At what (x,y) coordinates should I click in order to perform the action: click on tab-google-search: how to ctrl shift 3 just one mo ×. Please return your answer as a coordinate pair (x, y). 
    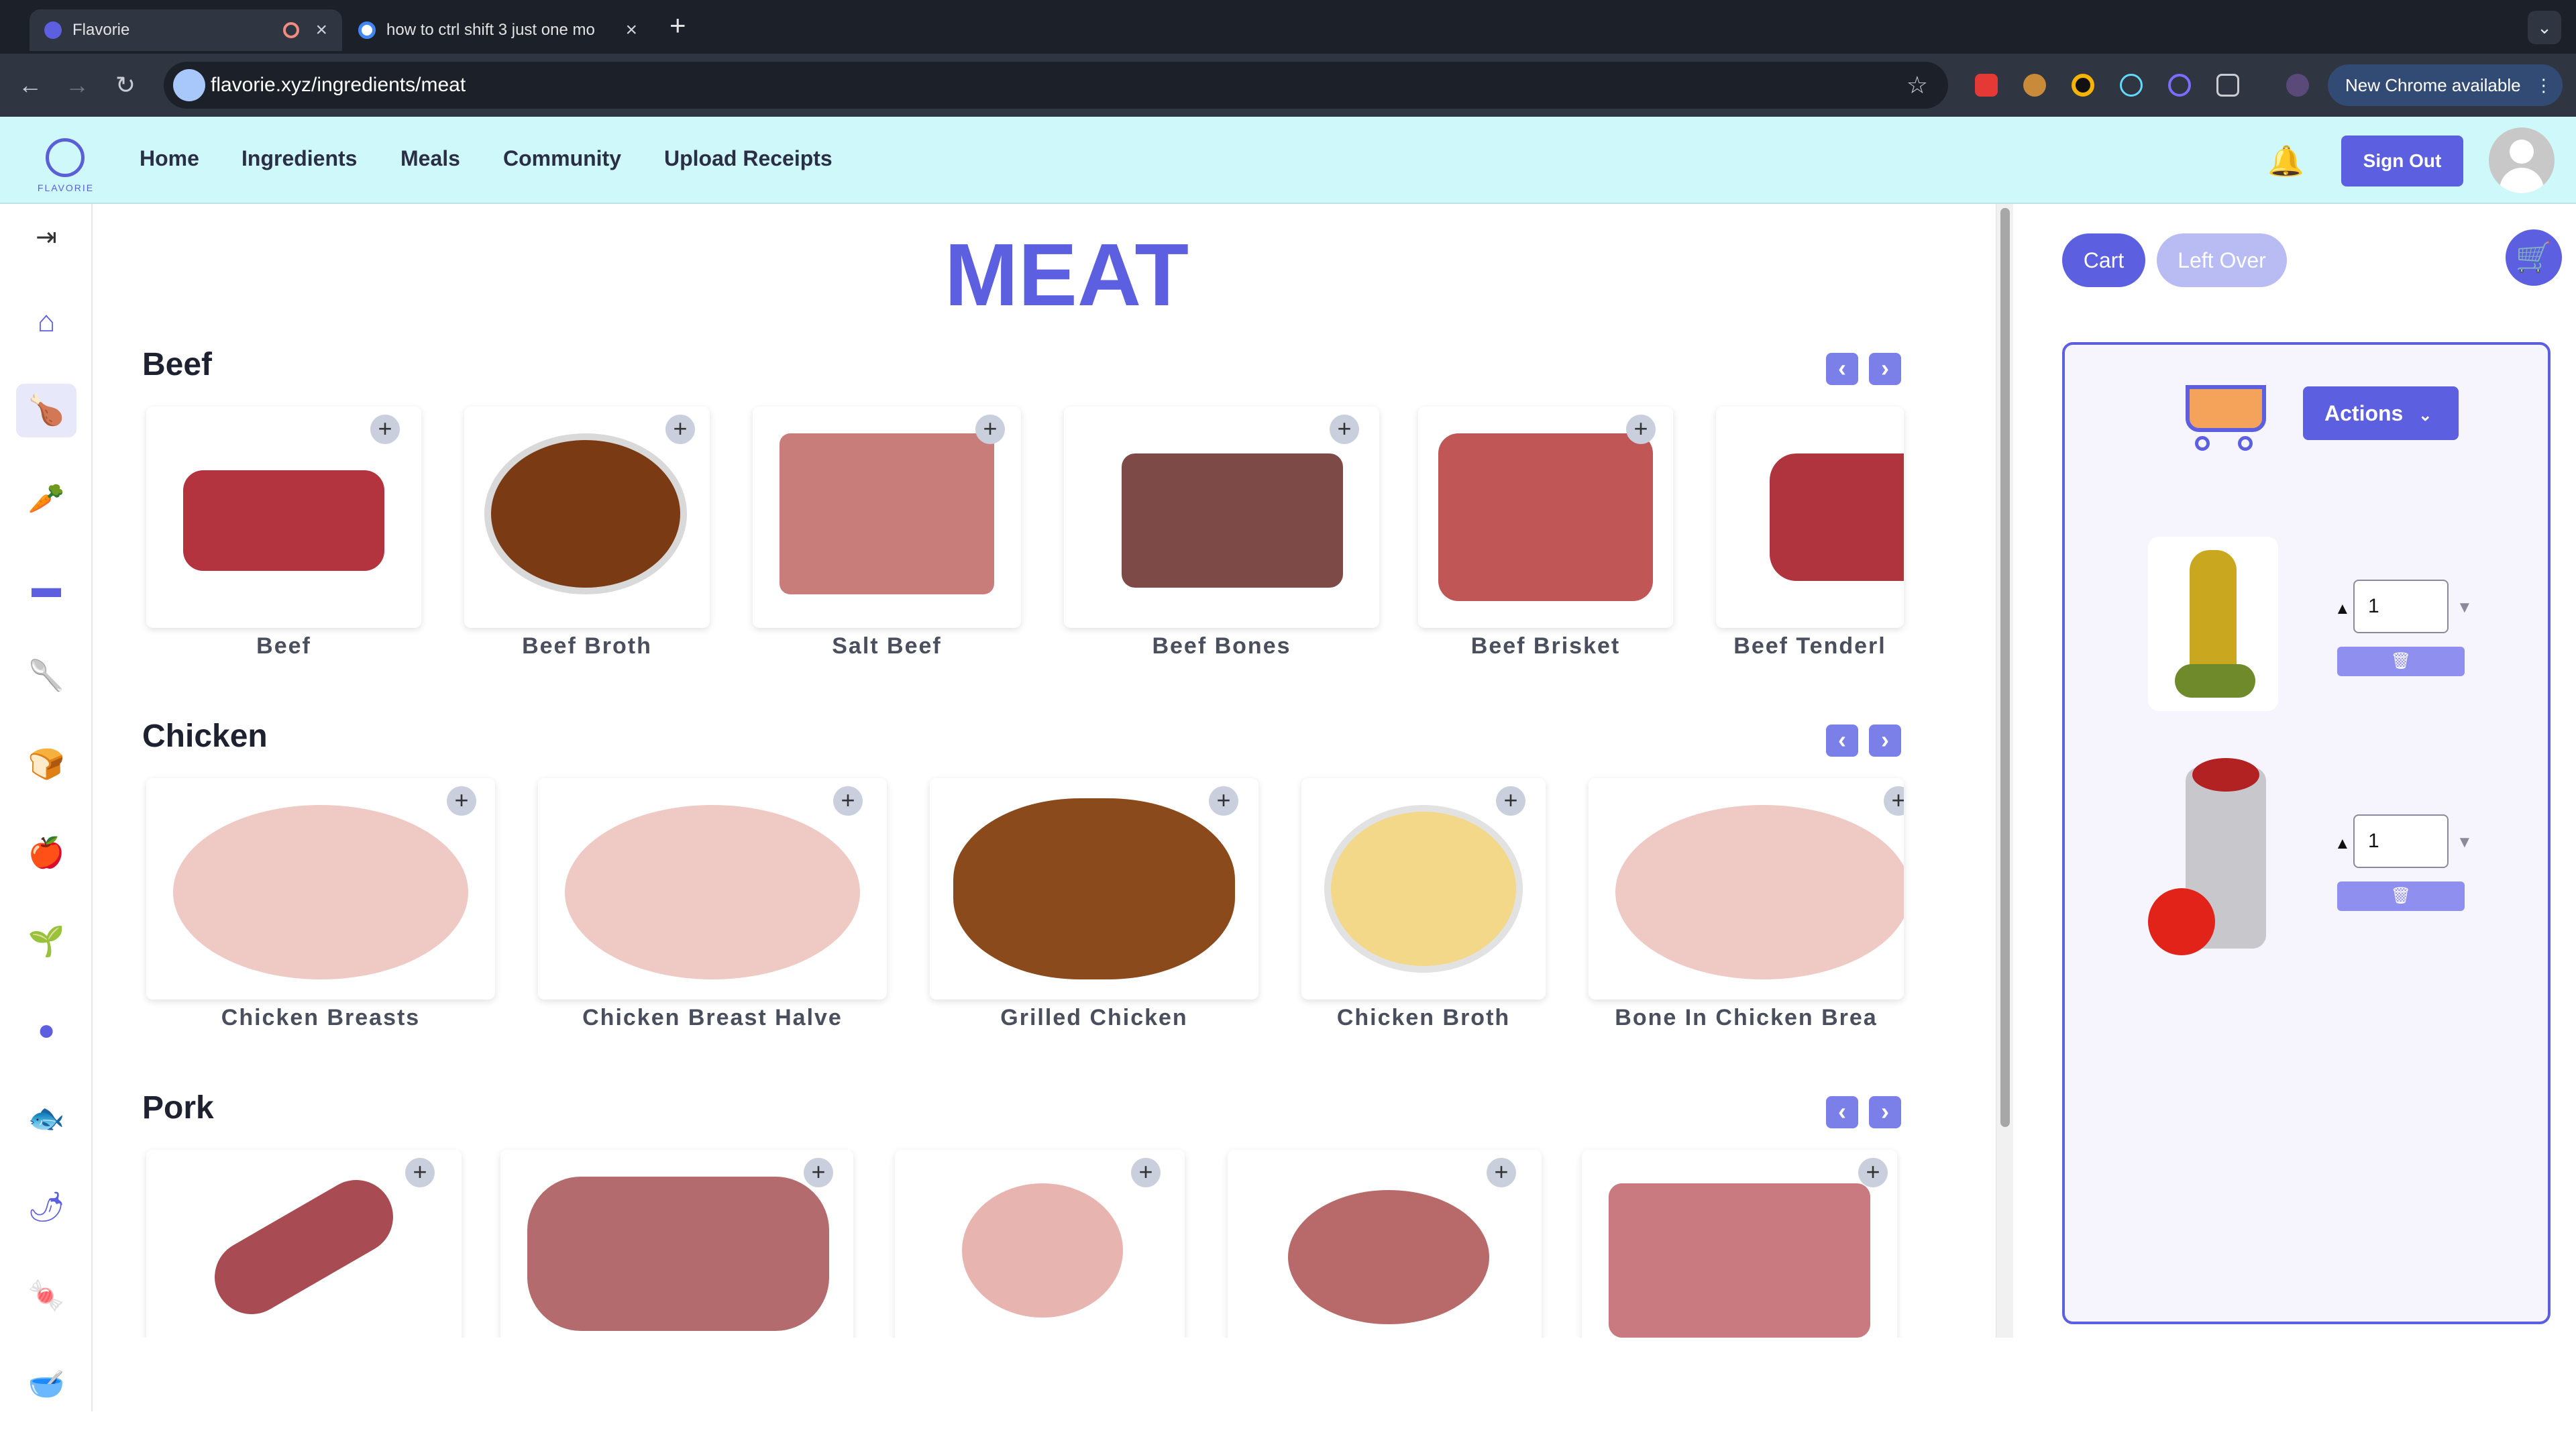
    Looking at the image, I should click on (497, 30).